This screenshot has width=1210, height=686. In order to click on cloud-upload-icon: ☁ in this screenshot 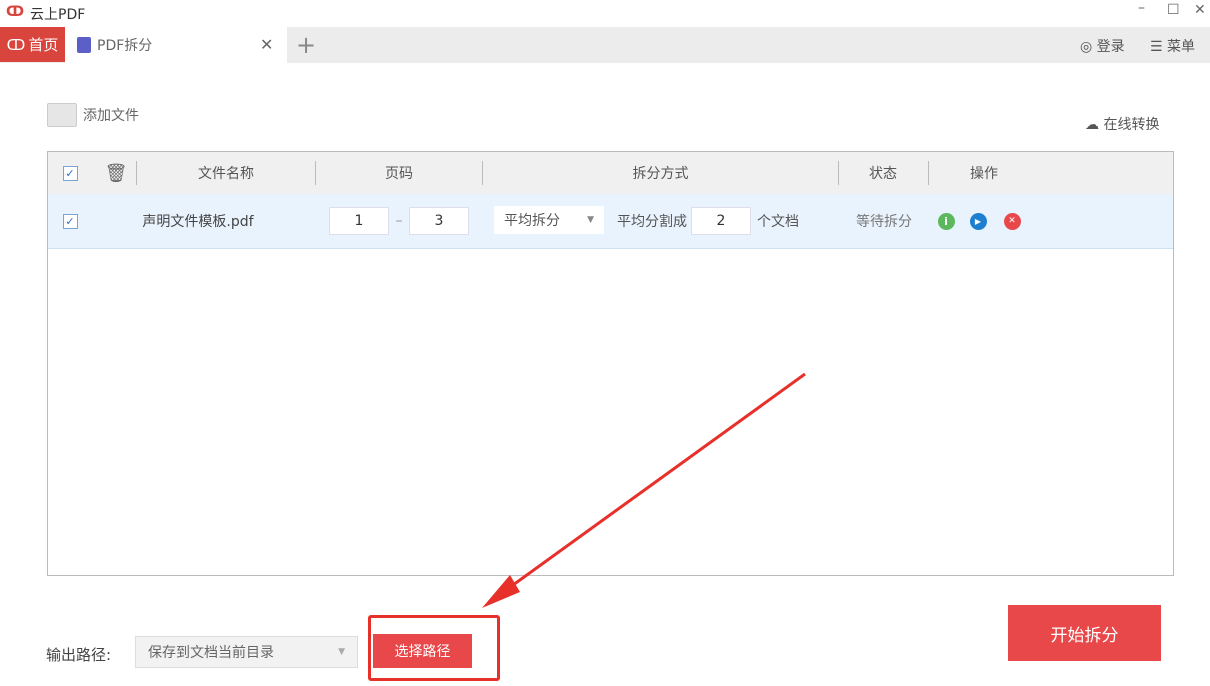, I will do `click(1092, 125)`.